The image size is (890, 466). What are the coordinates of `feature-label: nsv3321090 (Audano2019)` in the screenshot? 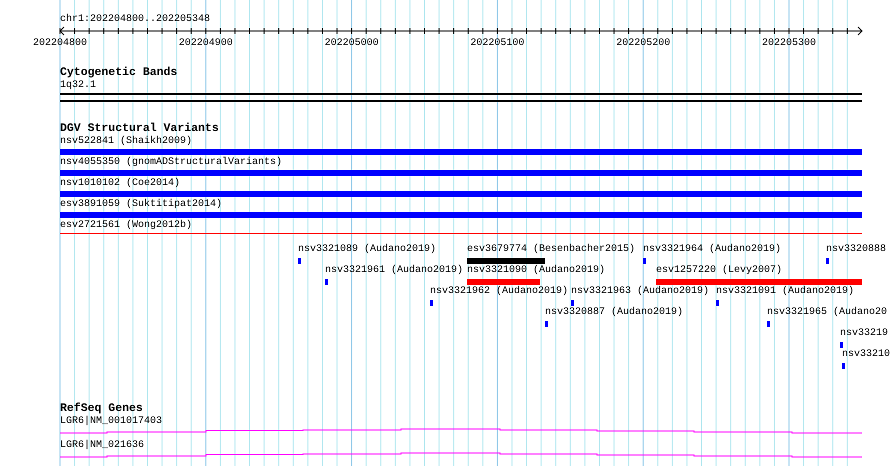 It's located at (536, 271).